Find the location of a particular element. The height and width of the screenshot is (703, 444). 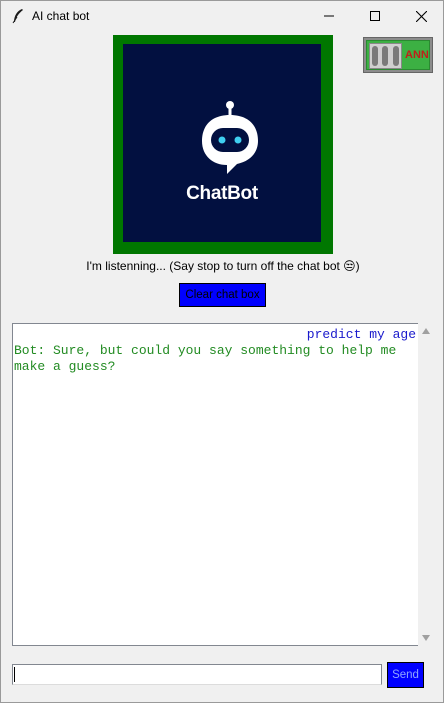

scroll-down-arrow-icon is located at coordinates (426, 638).